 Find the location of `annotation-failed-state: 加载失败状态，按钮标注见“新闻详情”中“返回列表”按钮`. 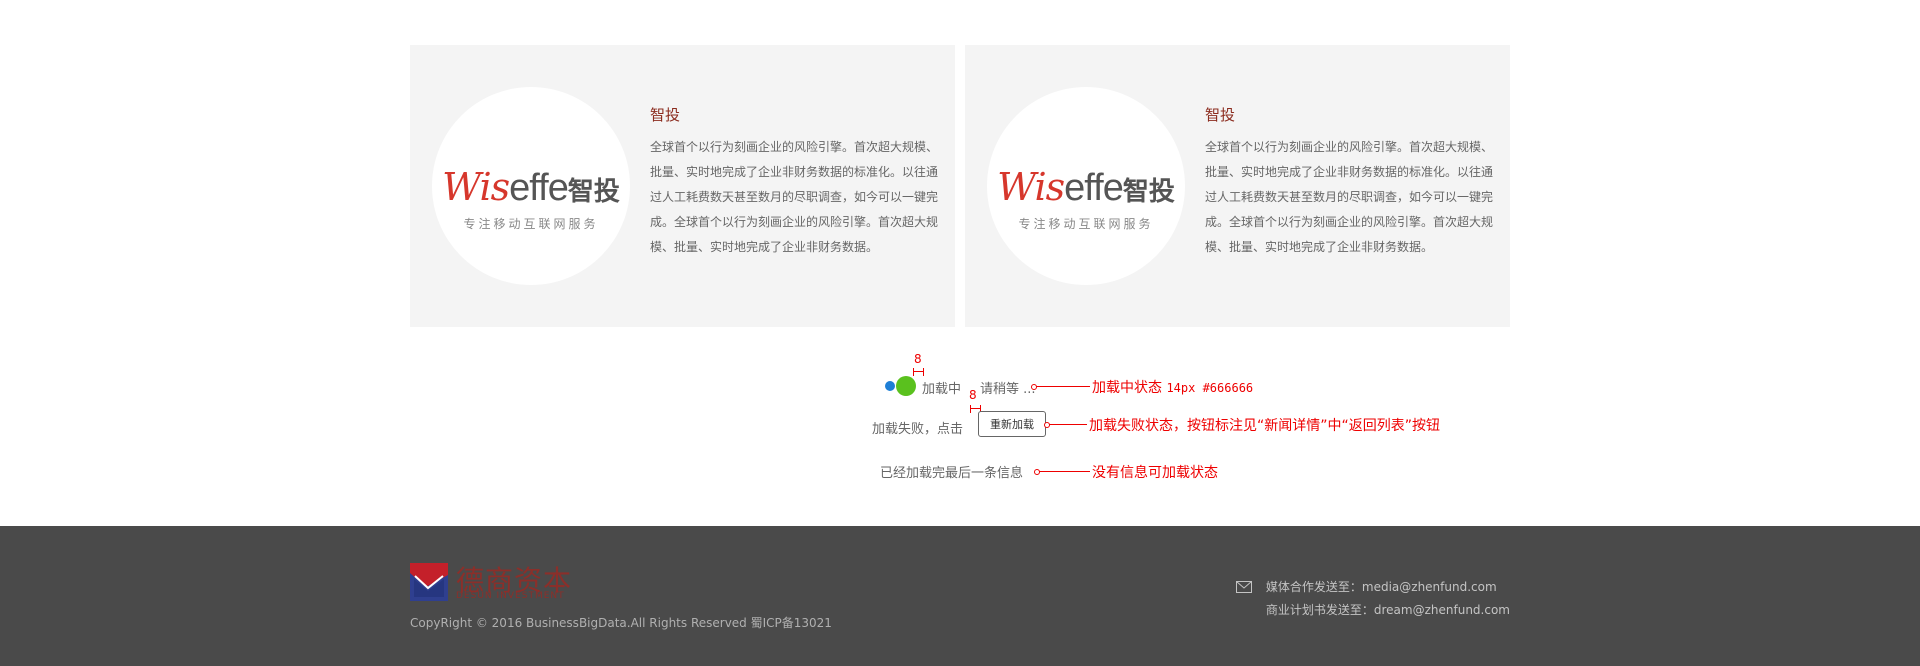

annotation-failed-state: 加载失败状态，按钮标注见“新闻详情”中“返回列表”按钮 is located at coordinates (1265, 426).